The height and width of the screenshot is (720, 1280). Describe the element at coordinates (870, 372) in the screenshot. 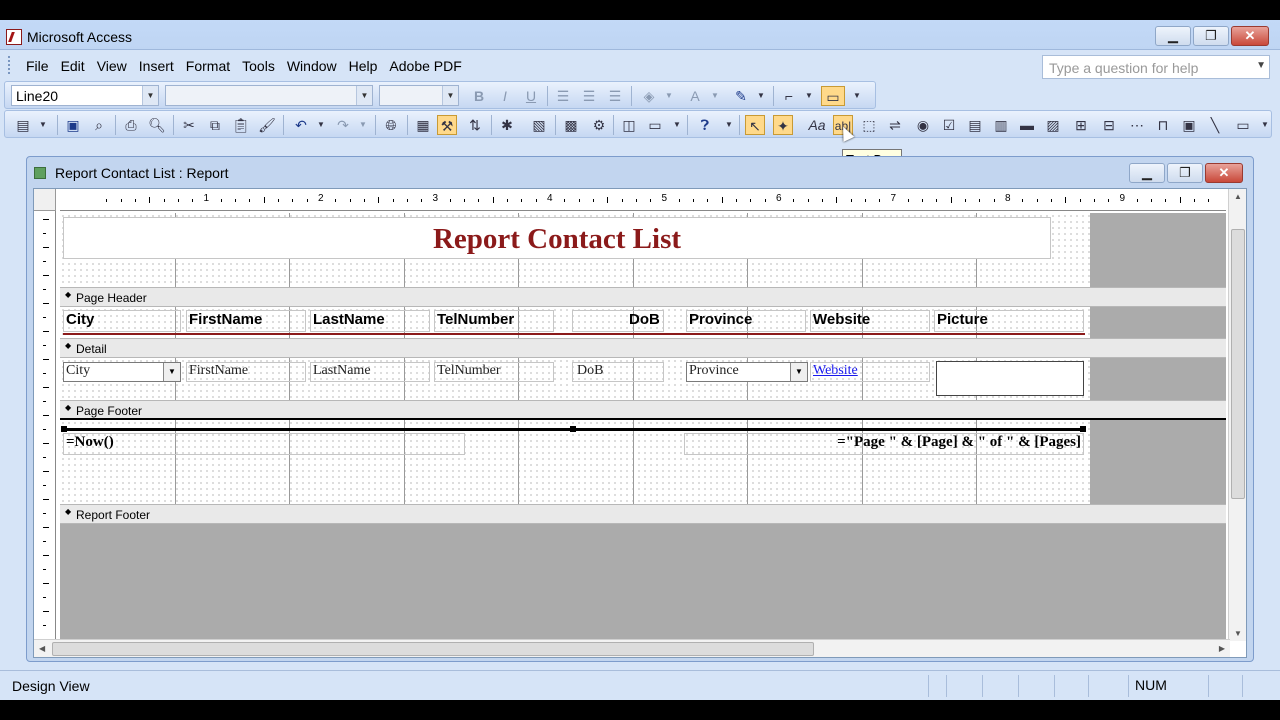

I see `website-hyperlink-box: Website` at that location.